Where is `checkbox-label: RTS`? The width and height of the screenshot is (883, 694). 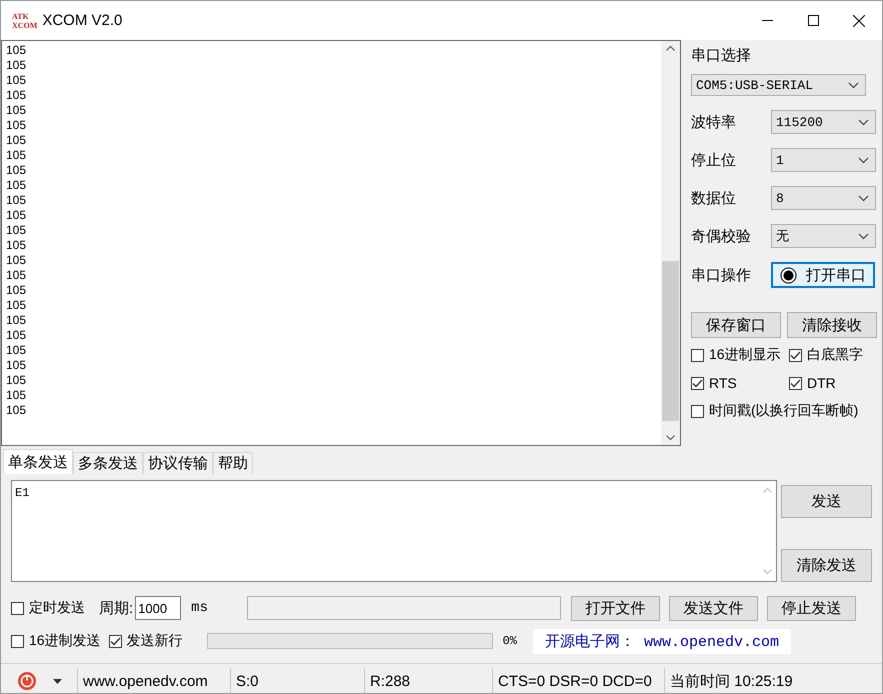 checkbox-label: RTS is located at coordinates (723, 383).